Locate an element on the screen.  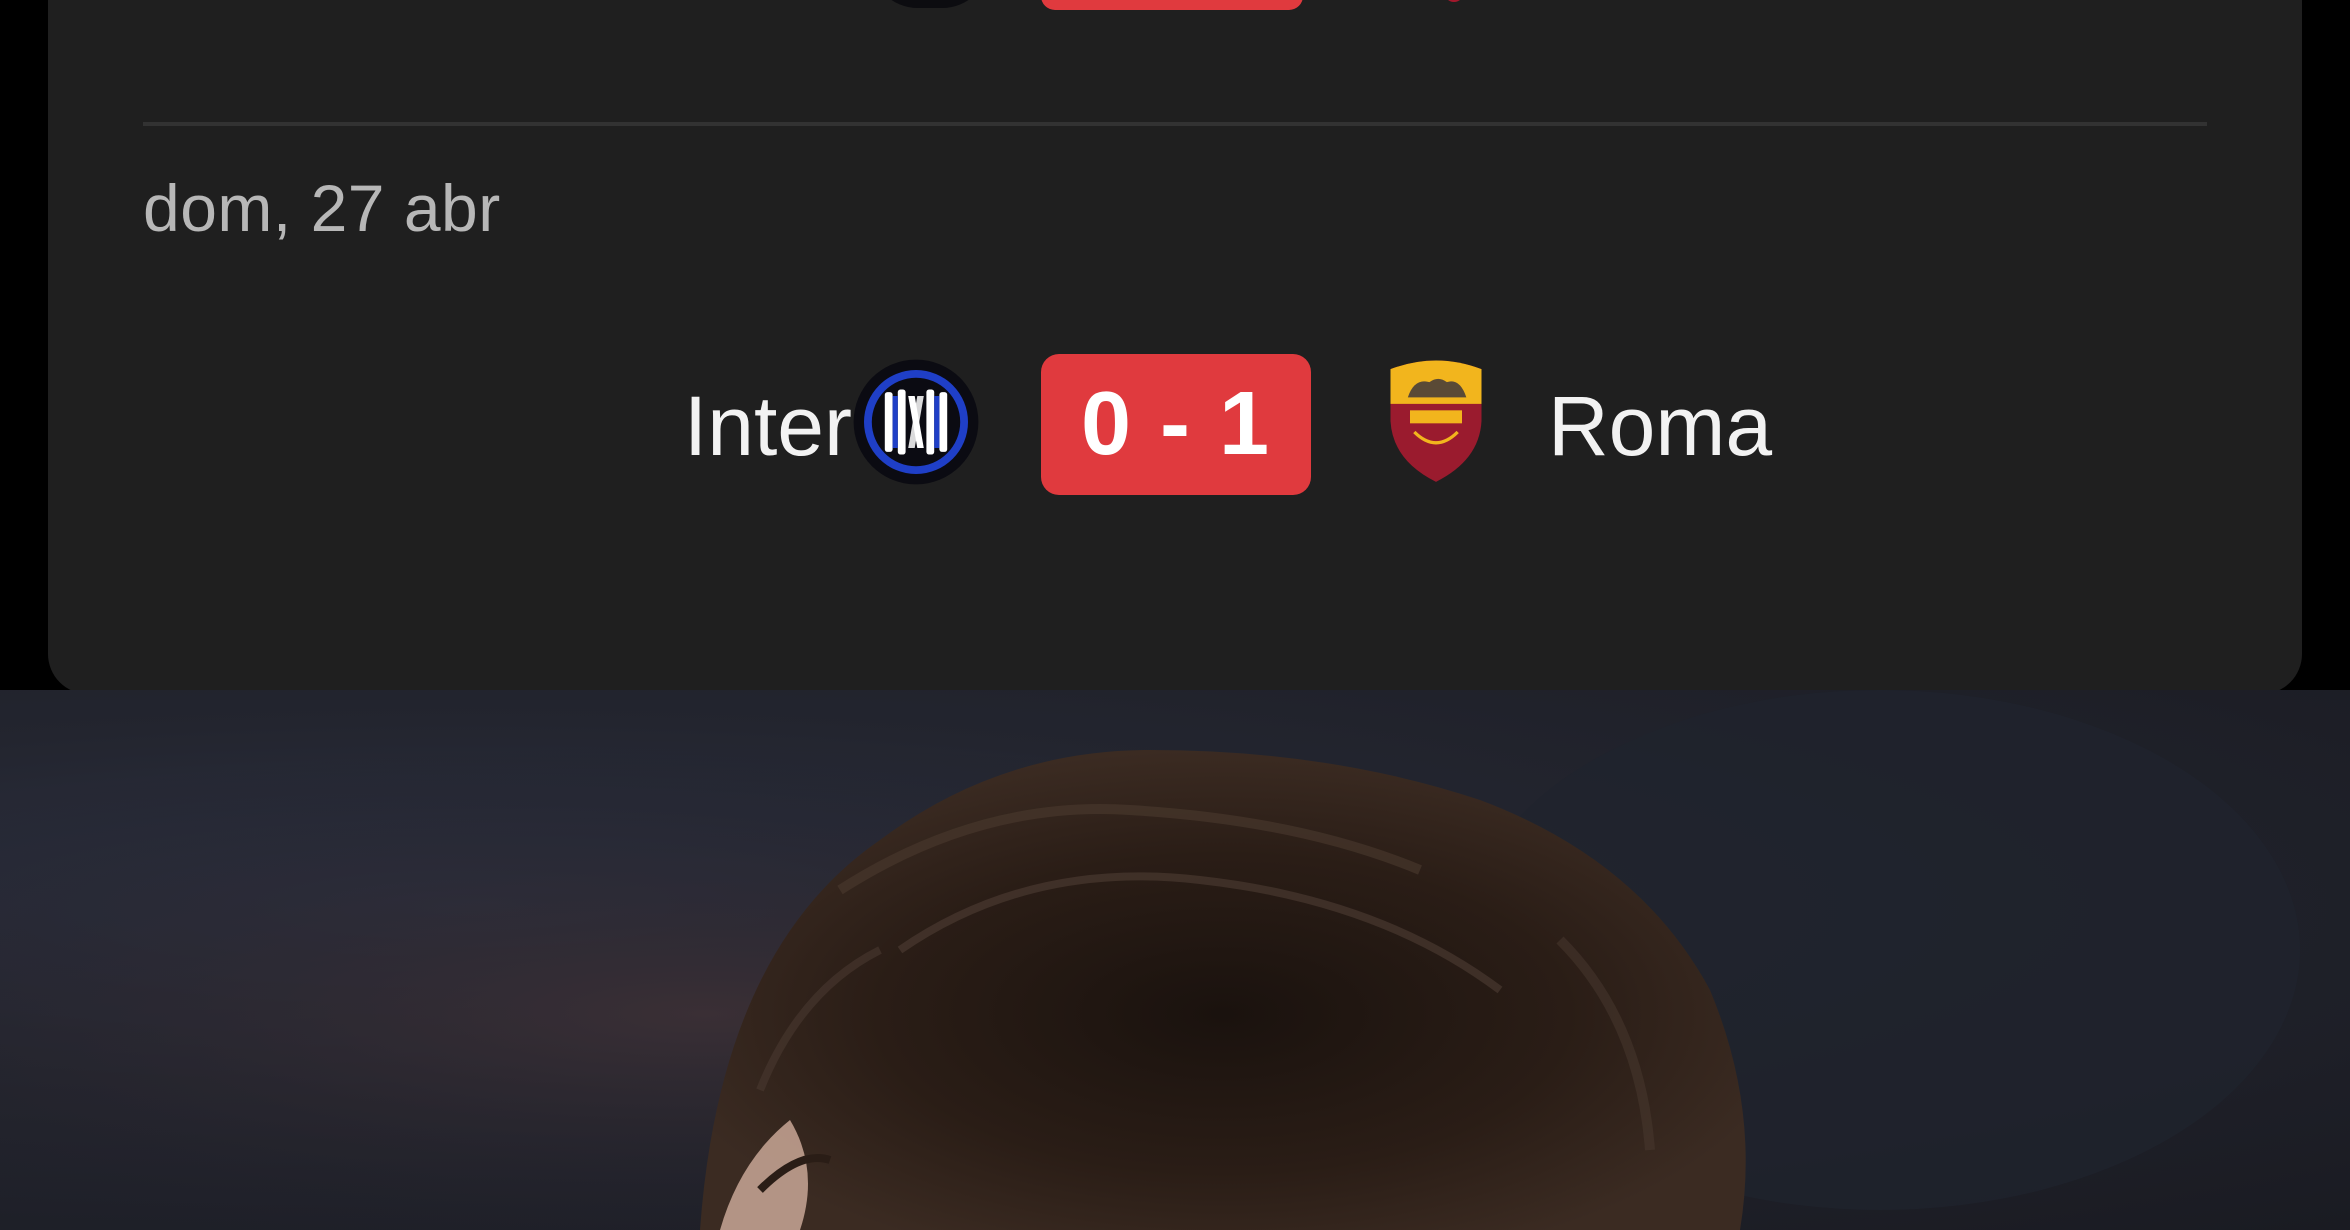
home-team-name: Inter is located at coordinates (767, 426).